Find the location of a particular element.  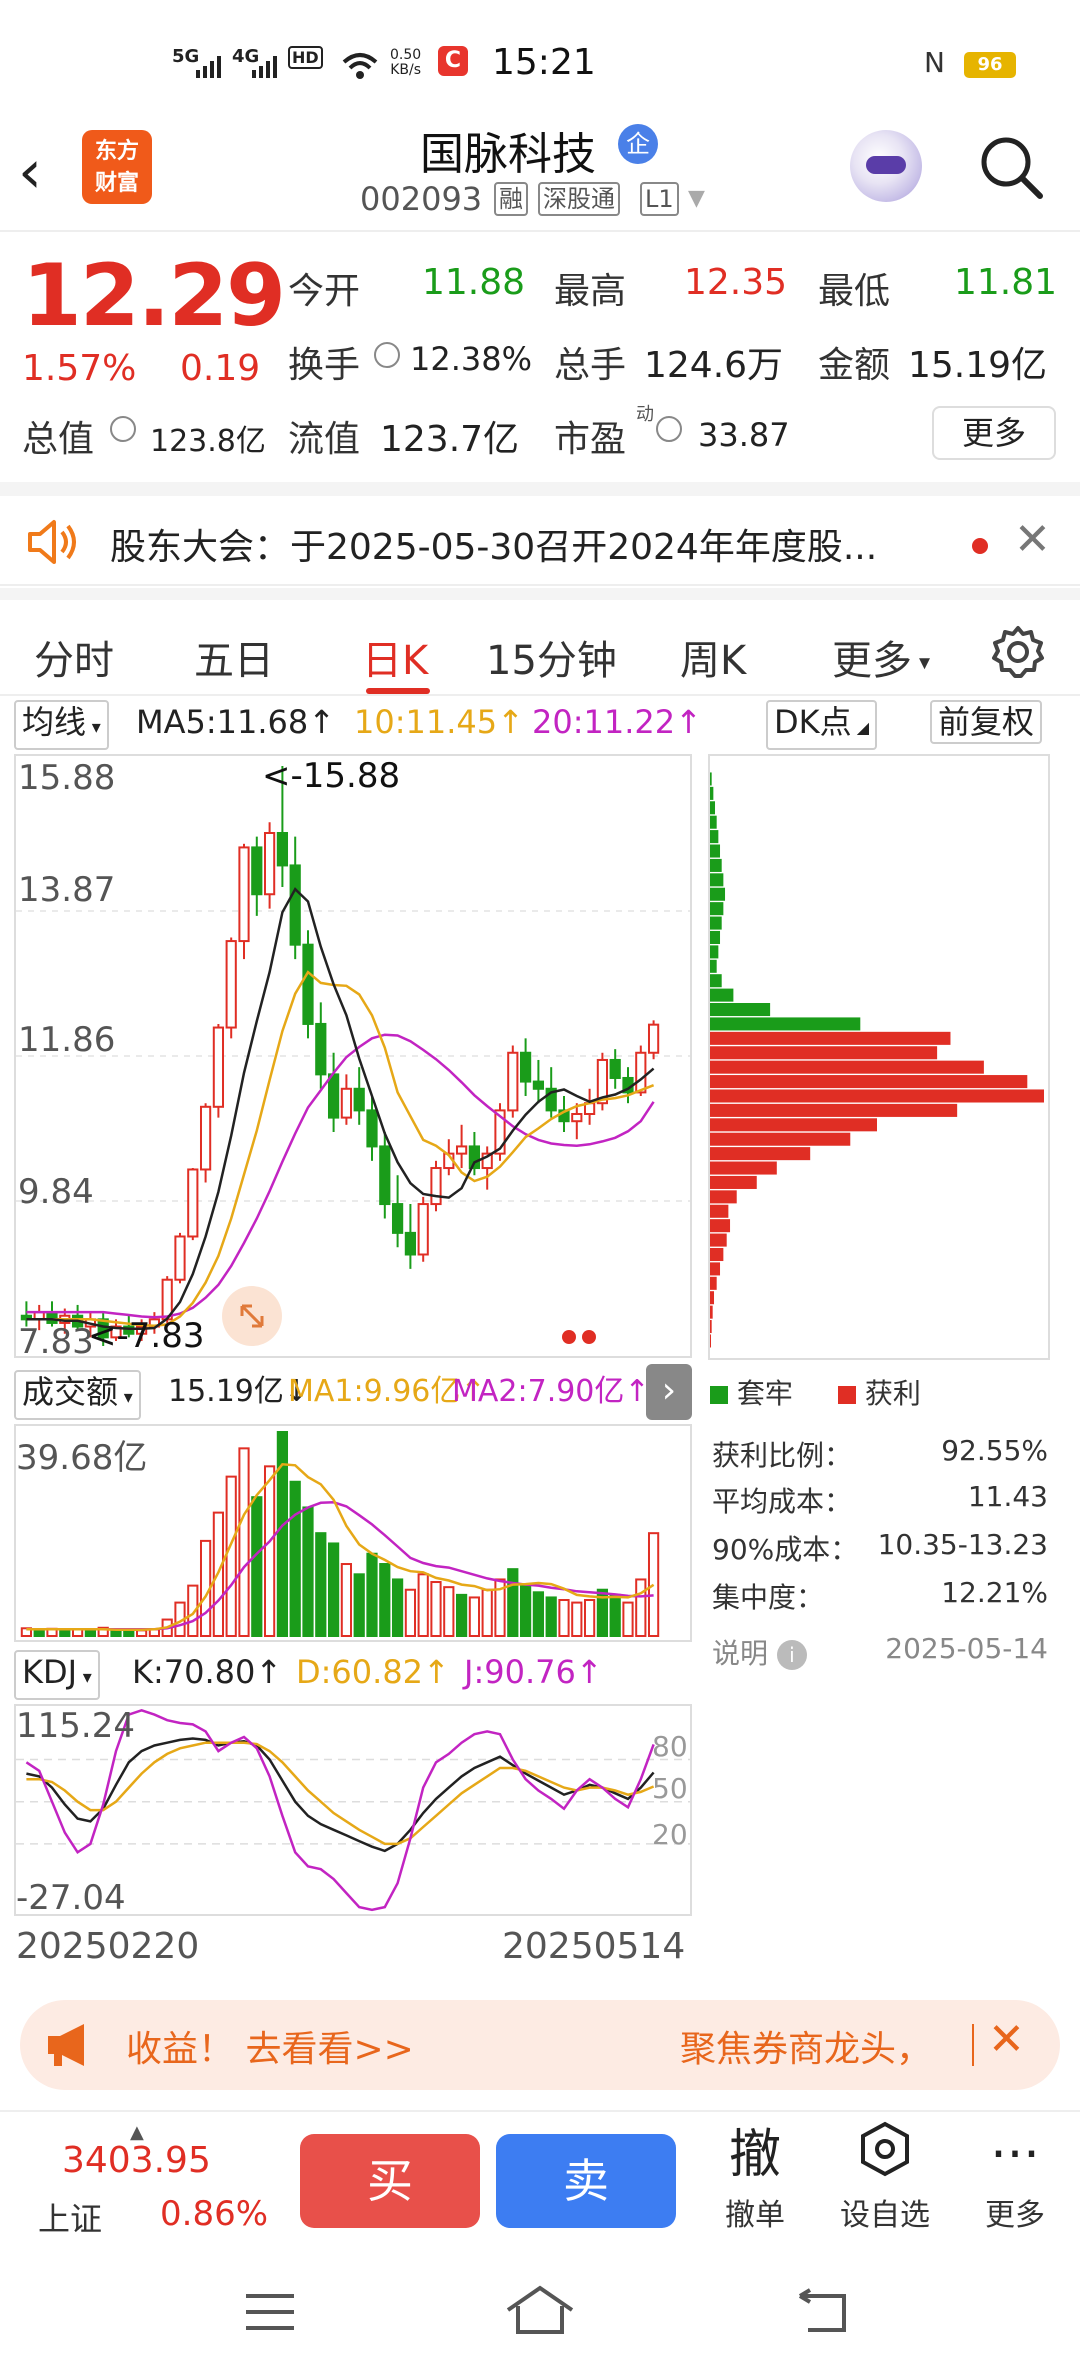

clock: 15:21 is located at coordinates (544, 62).